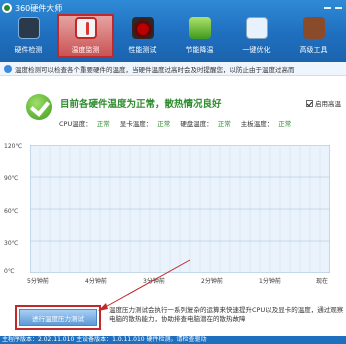 The image size is (346, 344). I want to click on toolbox-icon, so click(313, 28).